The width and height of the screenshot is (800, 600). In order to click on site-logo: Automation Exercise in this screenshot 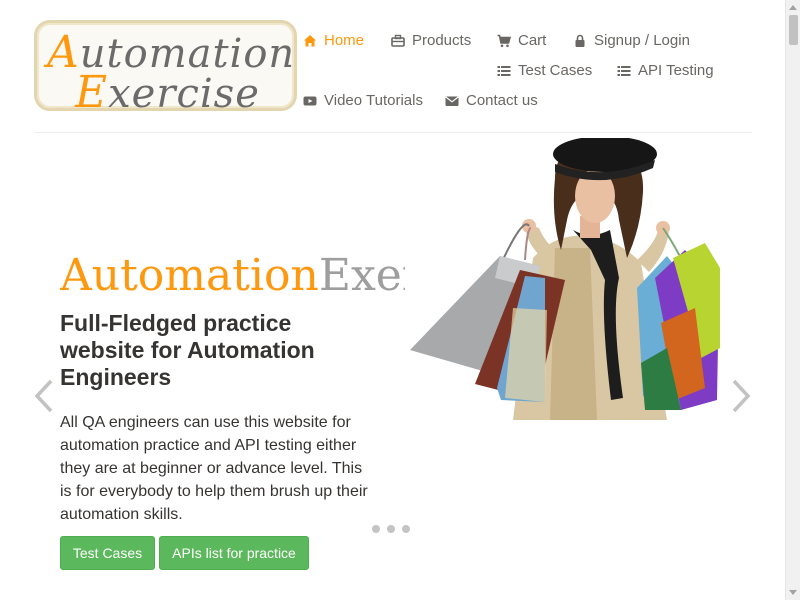, I will do `click(165, 69)`.